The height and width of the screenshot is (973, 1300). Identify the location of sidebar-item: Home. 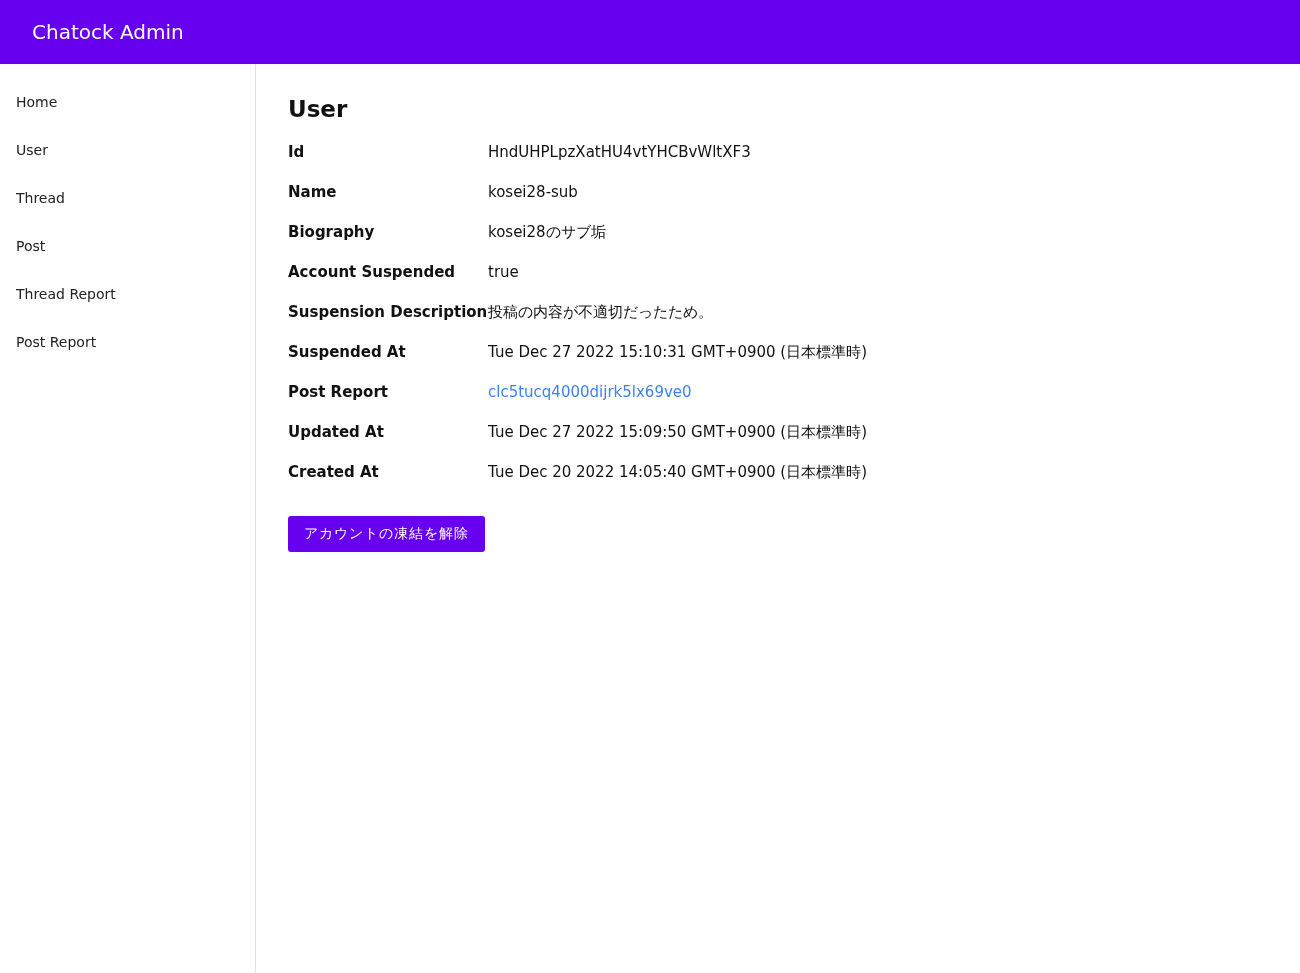
(127, 102).